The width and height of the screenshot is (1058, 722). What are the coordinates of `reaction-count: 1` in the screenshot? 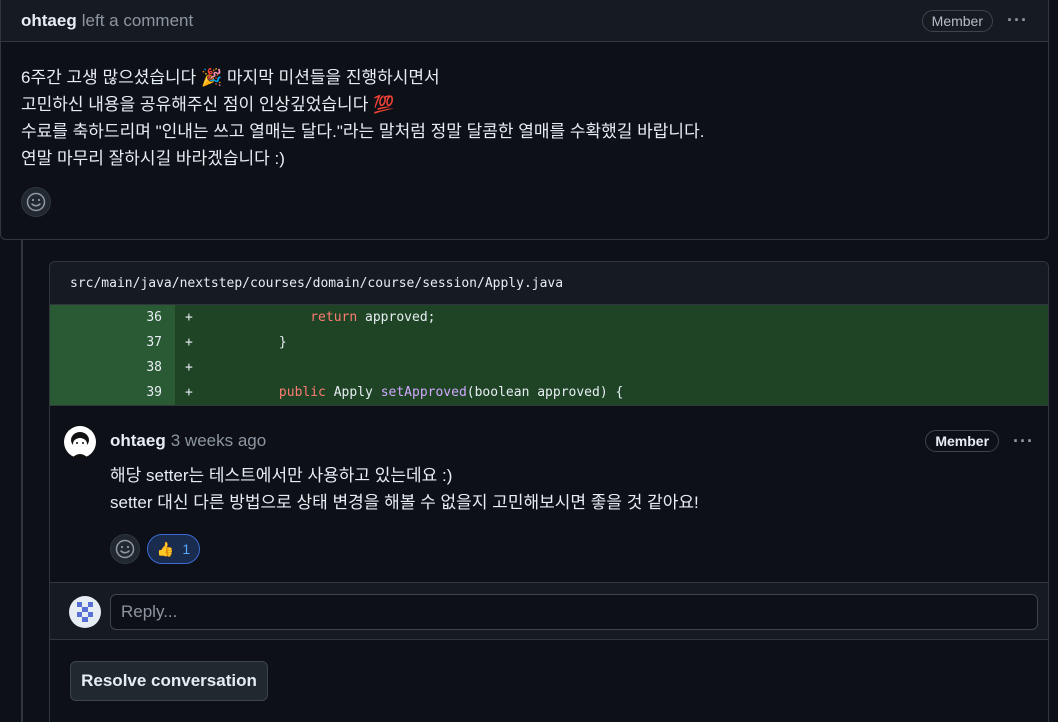 It's located at (186, 549).